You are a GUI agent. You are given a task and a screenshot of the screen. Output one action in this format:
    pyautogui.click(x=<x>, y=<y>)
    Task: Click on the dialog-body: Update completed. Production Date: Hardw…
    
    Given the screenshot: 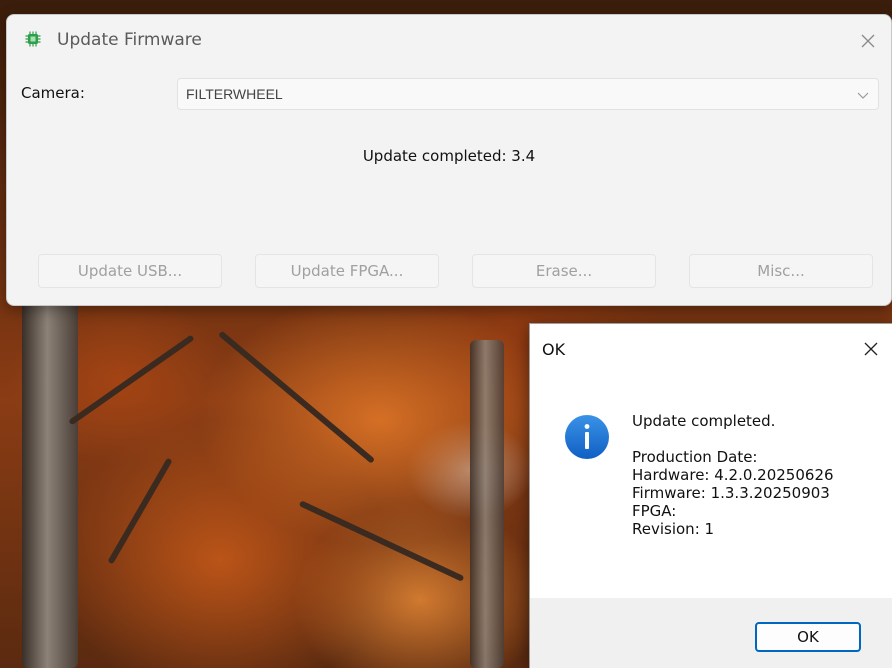 What is the action you would take?
    pyautogui.click(x=711, y=486)
    